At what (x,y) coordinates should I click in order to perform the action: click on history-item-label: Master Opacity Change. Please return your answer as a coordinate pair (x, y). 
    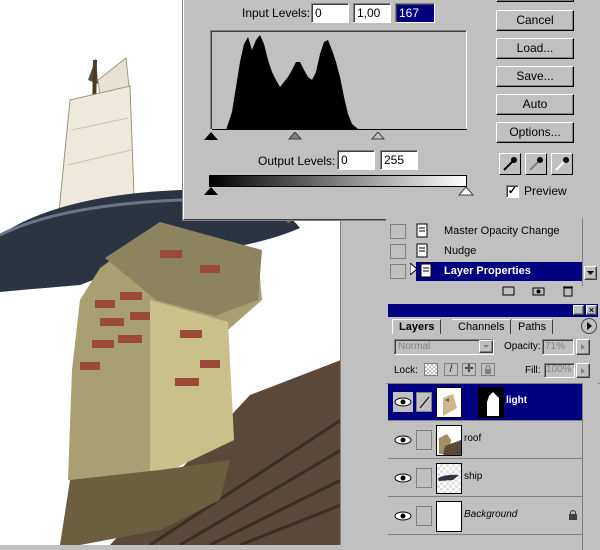
    Looking at the image, I should click on (502, 231).